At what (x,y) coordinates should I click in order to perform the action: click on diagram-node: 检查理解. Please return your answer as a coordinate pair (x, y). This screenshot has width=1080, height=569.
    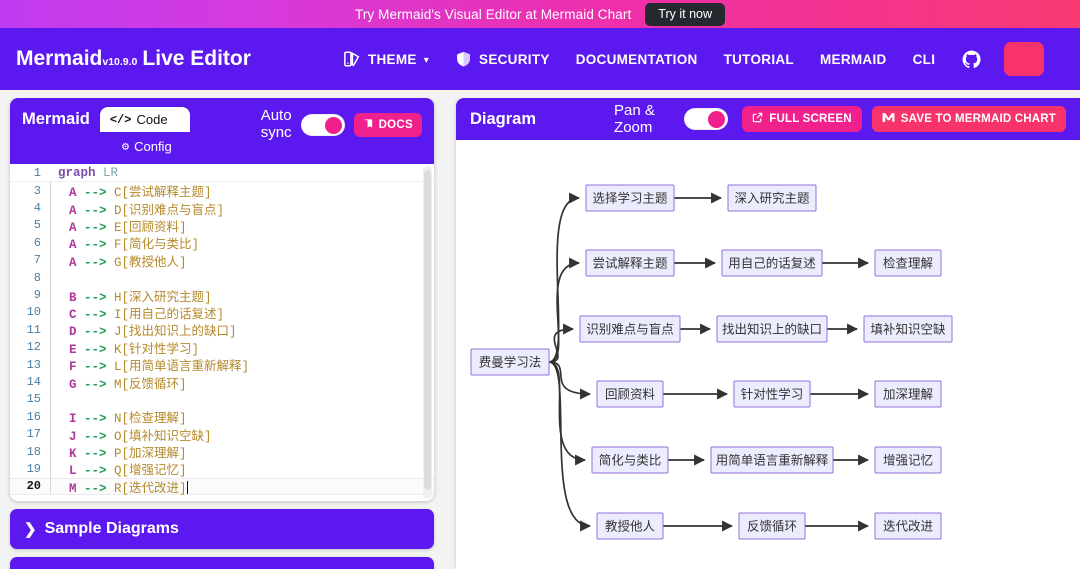
    Looking at the image, I should click on (908, 263).